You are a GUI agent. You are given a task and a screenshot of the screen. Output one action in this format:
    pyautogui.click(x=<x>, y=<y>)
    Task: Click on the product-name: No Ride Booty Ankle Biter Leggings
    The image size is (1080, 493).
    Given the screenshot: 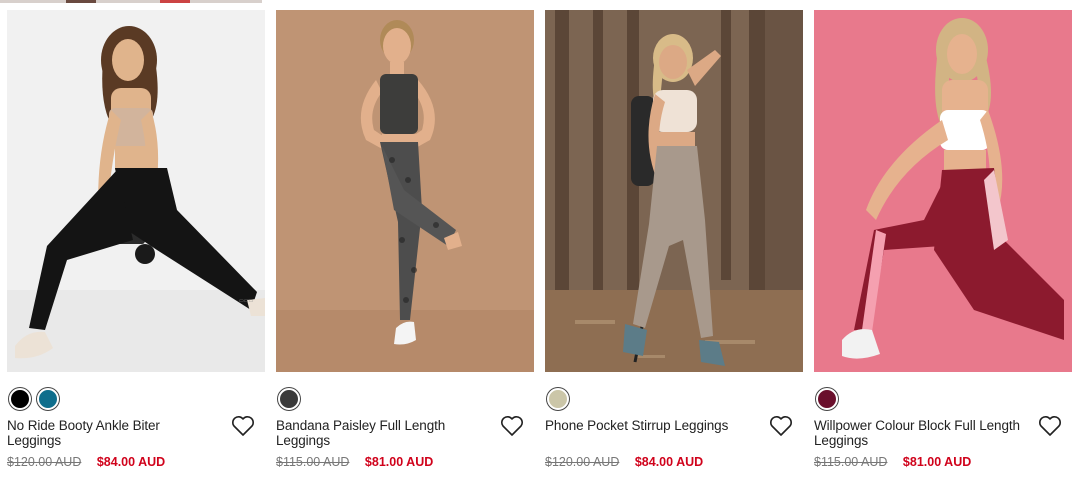 What is the action you would take?
    pyautogui.click(x=112, y=433)
    